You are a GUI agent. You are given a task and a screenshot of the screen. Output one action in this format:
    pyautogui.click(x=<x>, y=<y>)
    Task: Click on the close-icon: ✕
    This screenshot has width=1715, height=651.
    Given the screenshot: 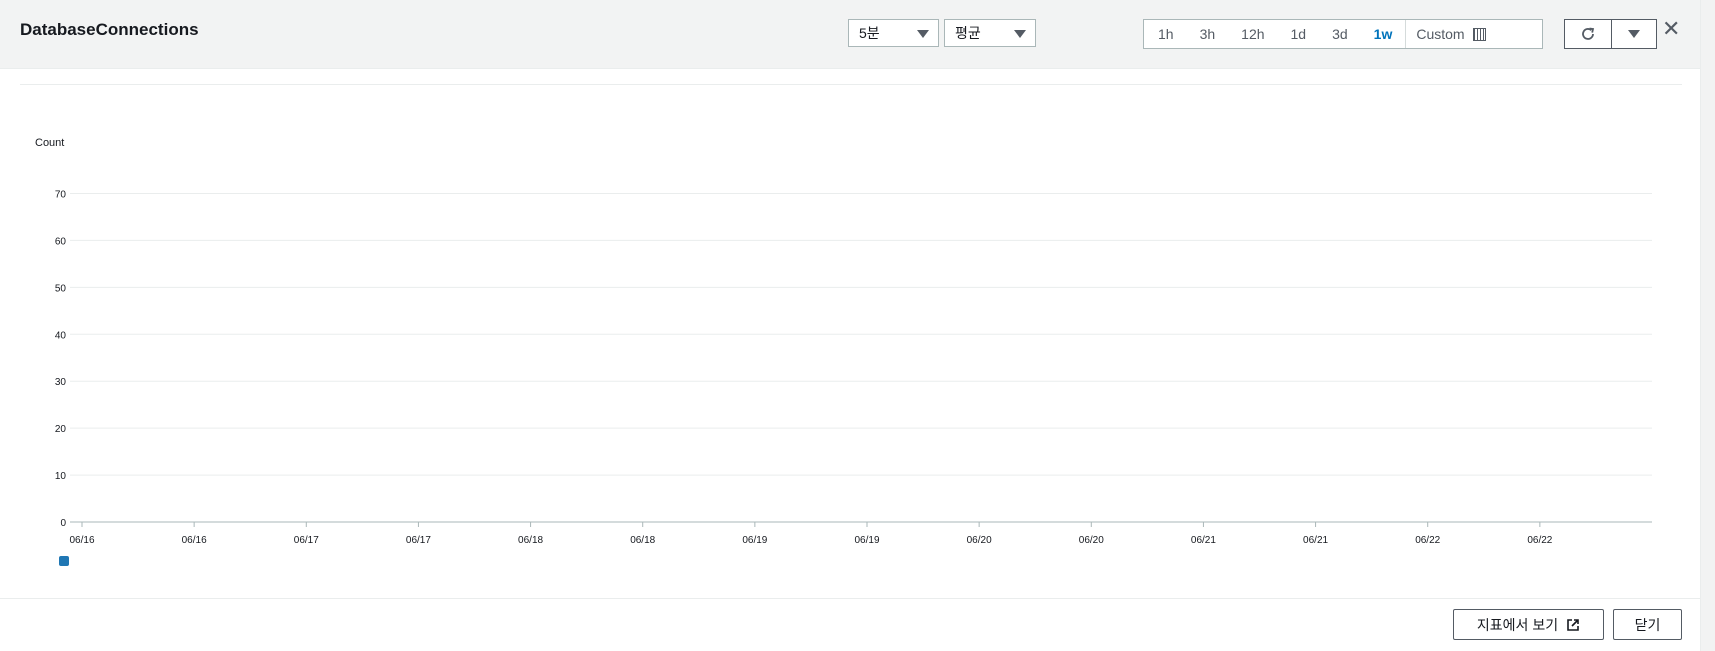 What is the action you would take?
    pyautogui.click(x=1671, y=29)
    